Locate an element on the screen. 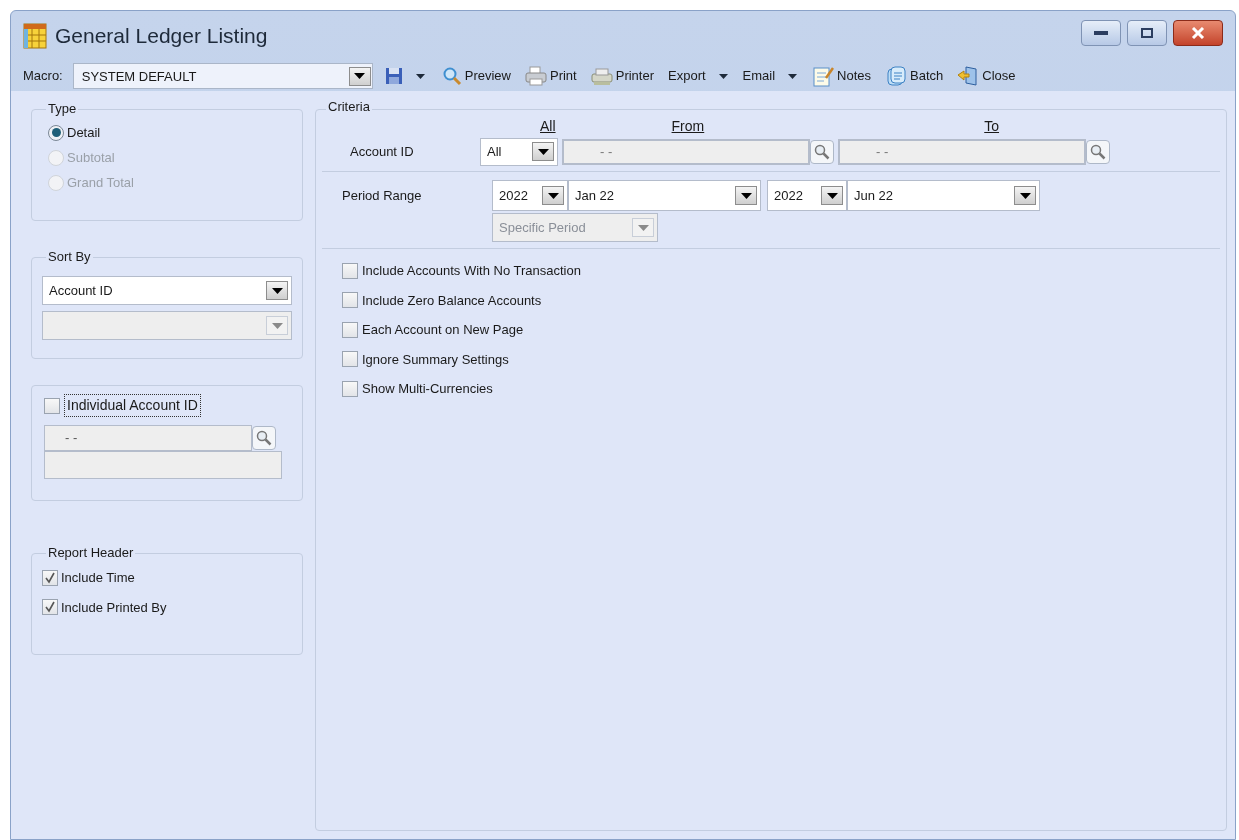 The image size is (1239, 840). radio-button is located at coordinates (56, 132).